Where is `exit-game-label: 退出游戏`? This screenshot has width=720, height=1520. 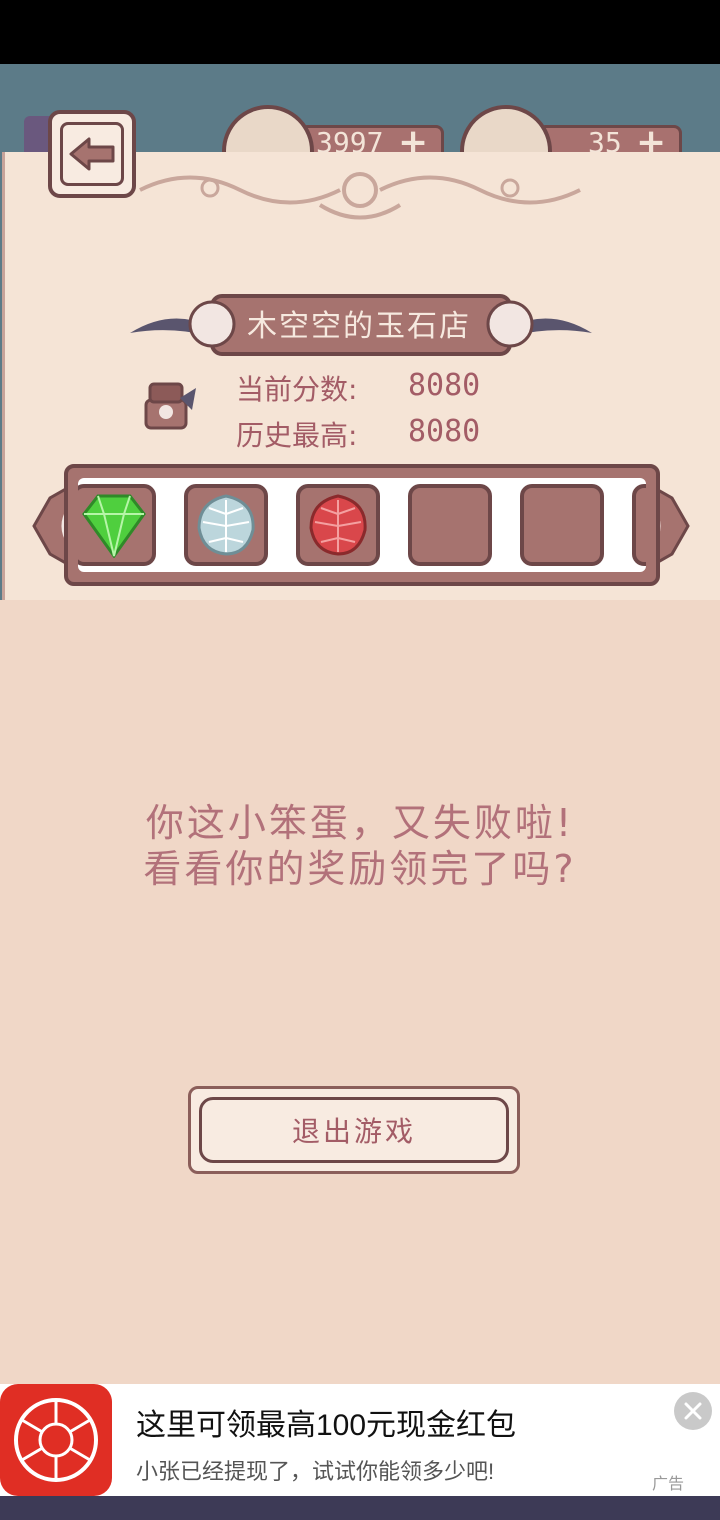 exit-game-label: 退出游戏 is located at coordinates (354, 1130).